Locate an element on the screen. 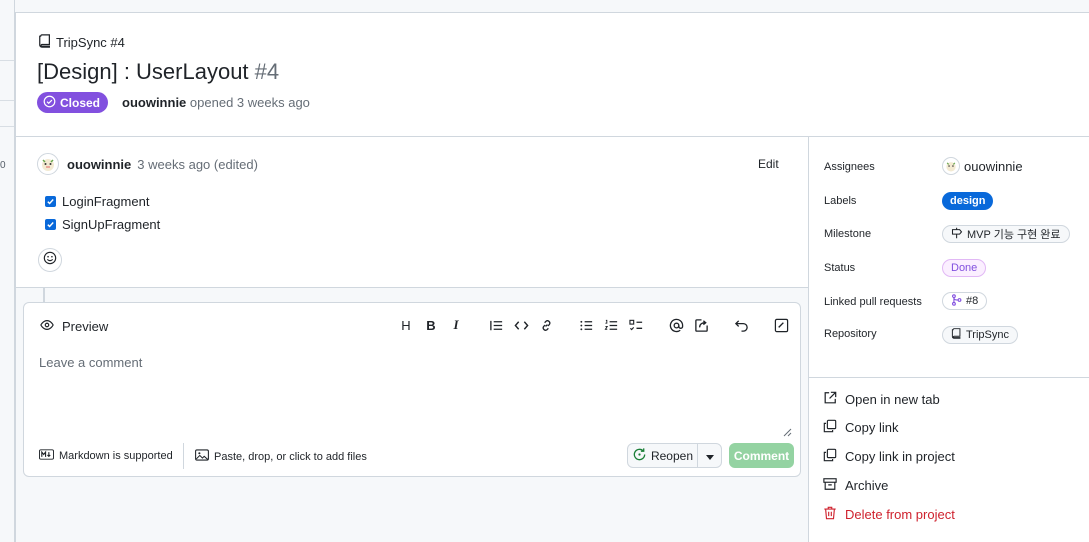 The width and height of the screenshot is (1089, 542). repository-name: TripSync is located at coordinates (987, 335).